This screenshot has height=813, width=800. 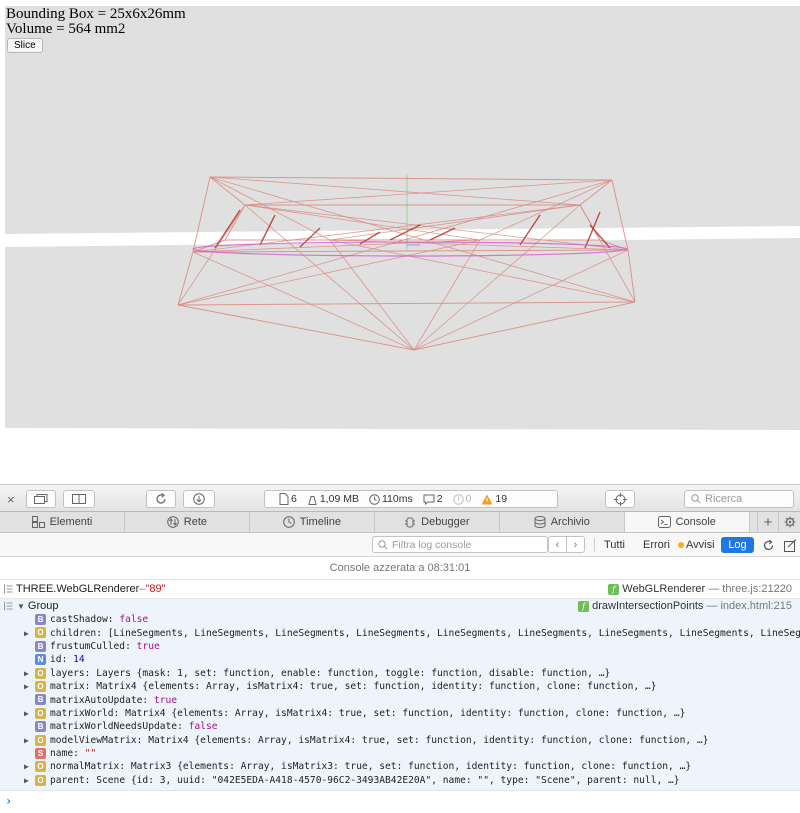 I want to click on property-row: Sname: "", so click(x=400, y=753).